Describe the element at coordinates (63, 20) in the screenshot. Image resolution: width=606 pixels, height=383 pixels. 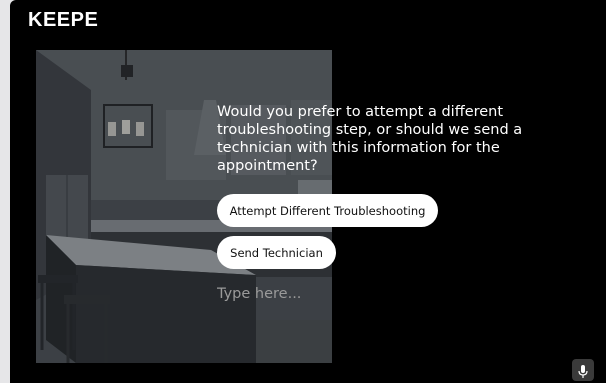
I see `brand-logo: KEEPE` at that location.